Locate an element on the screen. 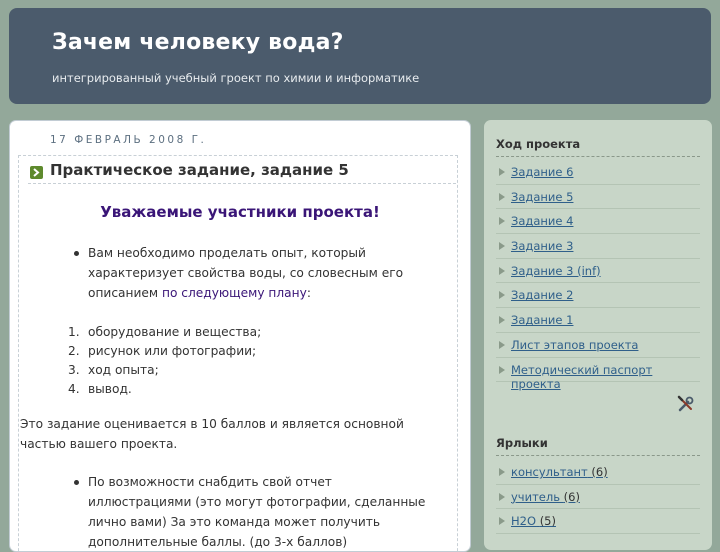 Image resolution: width=720 pixels, height=552 pixels. sidebar-item: Задание 5 is located at coordinates (598, 197).